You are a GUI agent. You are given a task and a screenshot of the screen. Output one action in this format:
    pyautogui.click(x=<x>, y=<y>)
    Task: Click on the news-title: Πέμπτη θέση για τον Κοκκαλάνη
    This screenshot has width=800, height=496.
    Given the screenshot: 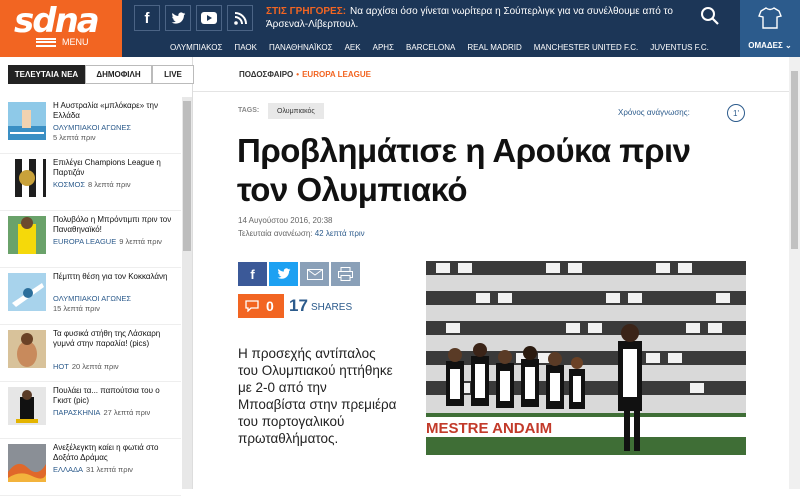 What is the action you would take?
    pyautogui.click(x=115, y=277)
    